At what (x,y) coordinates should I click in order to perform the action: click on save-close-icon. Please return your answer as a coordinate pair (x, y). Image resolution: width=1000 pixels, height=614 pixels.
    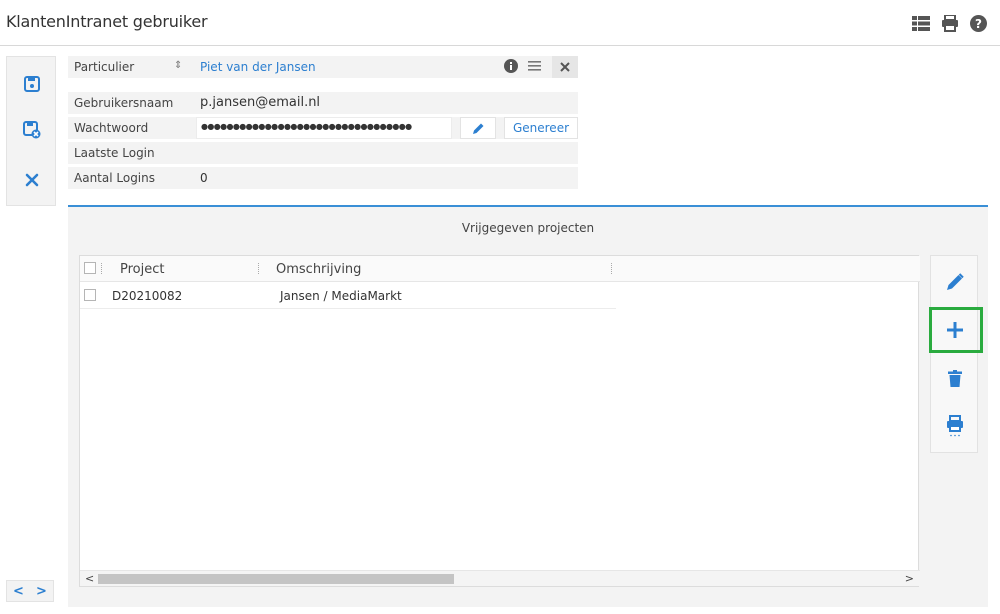
    Looking at the image, I should click on (32, 130).